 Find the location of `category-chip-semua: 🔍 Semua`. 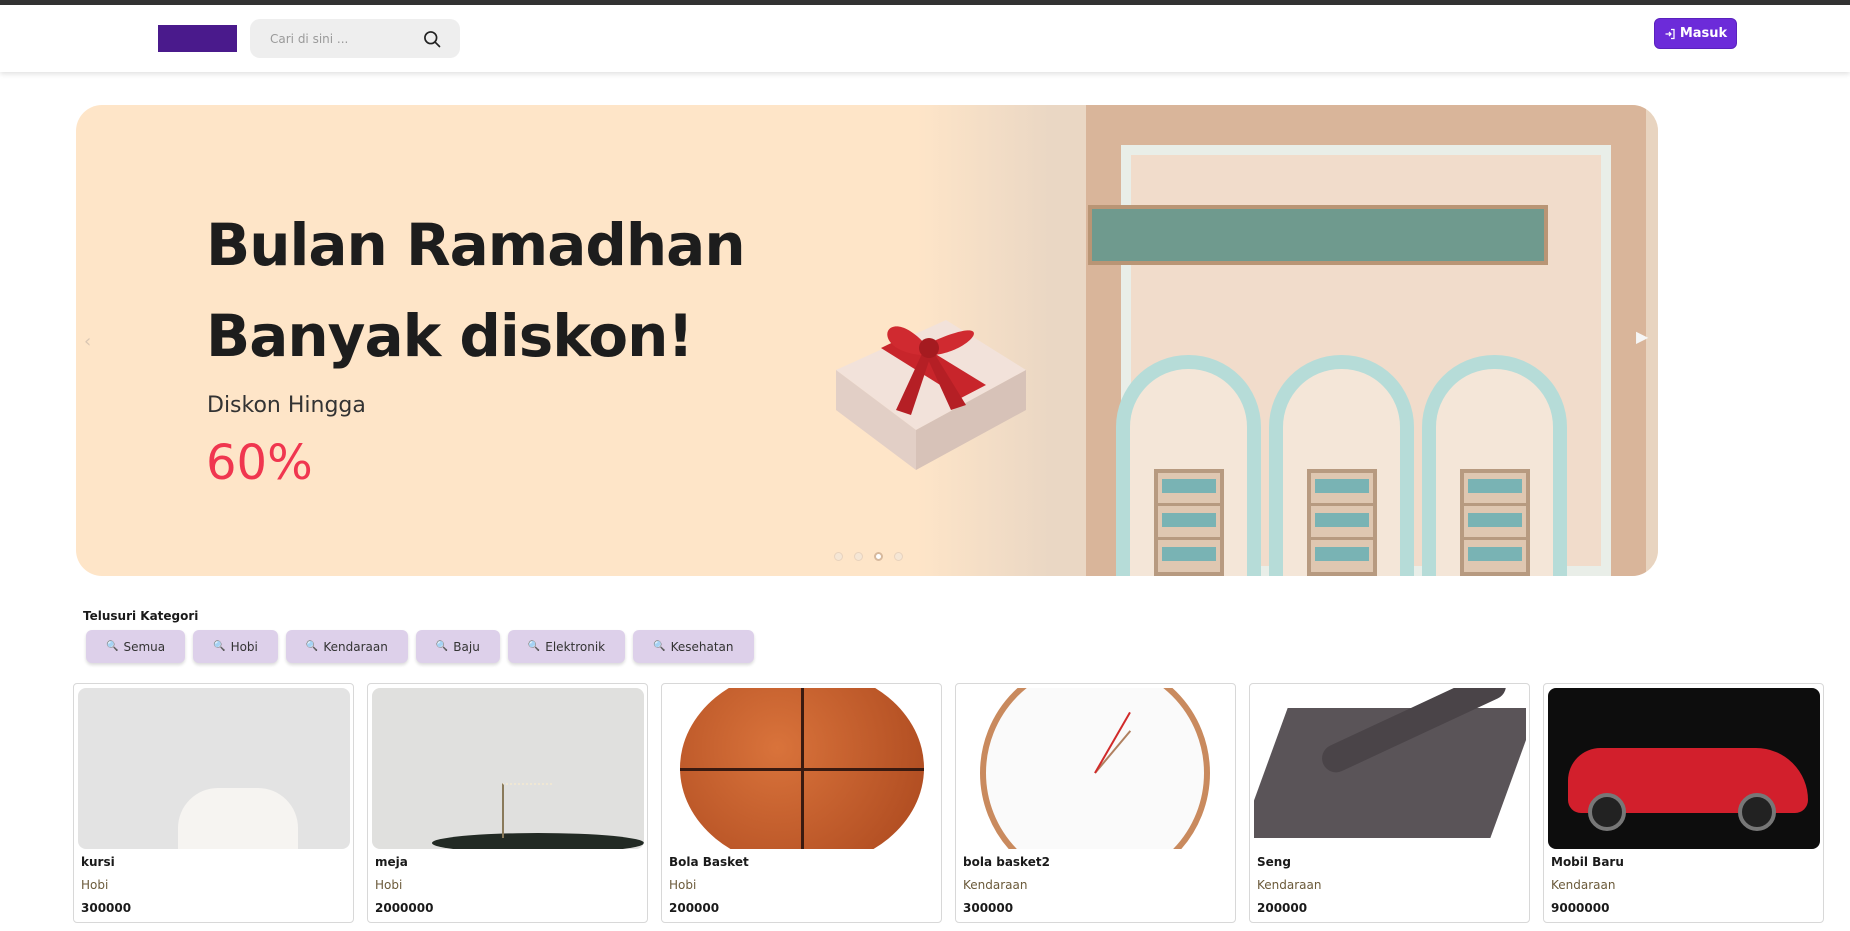

category-chip-semua: 🔍 Semua is located at coordinates (136, 646).